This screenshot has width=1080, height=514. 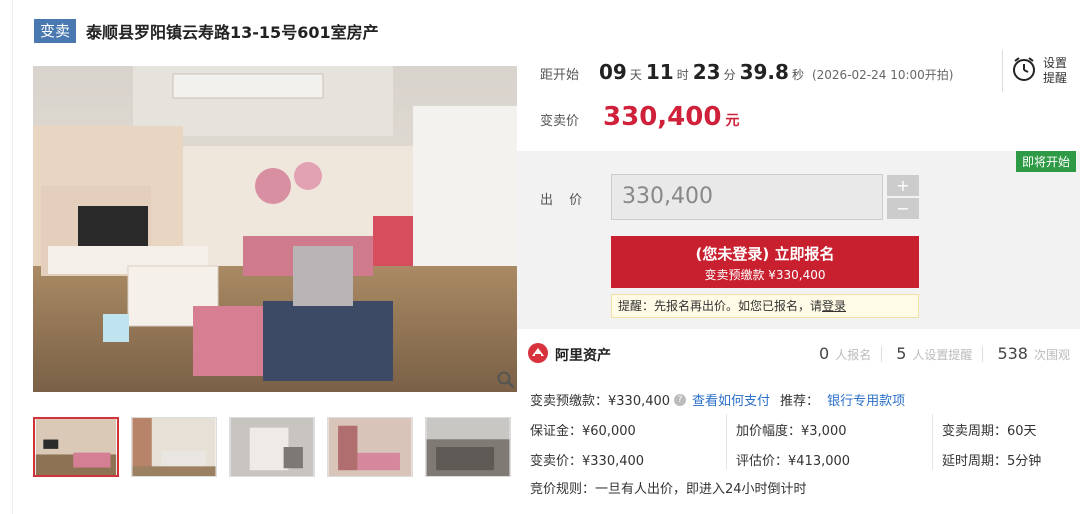 I want to click on countdown-seconds-unit: 秒, so click(x=797, y=75).